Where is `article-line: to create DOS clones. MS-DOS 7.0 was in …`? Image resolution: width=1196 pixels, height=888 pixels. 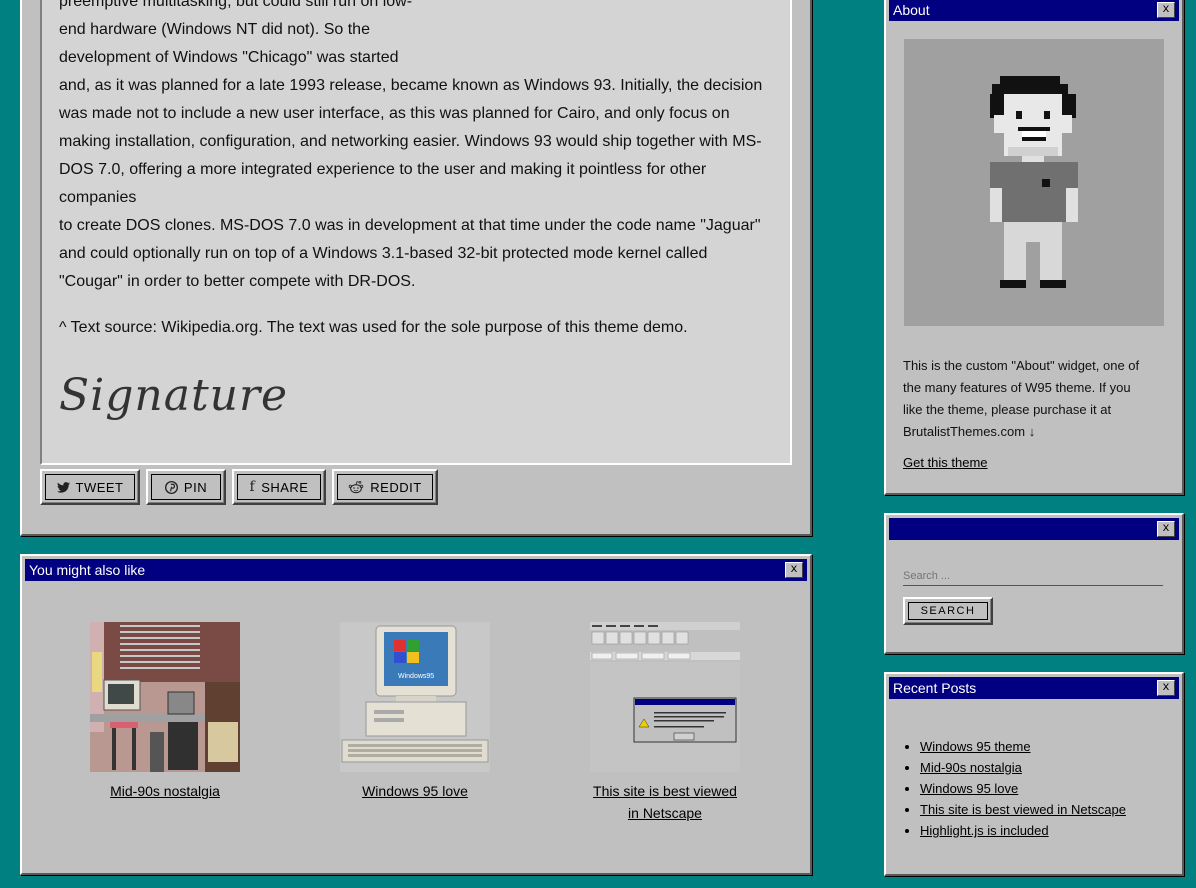 article-line: to create DOS clones. MS-DOS 7.0 was in … is located at coordinates (410, 225).